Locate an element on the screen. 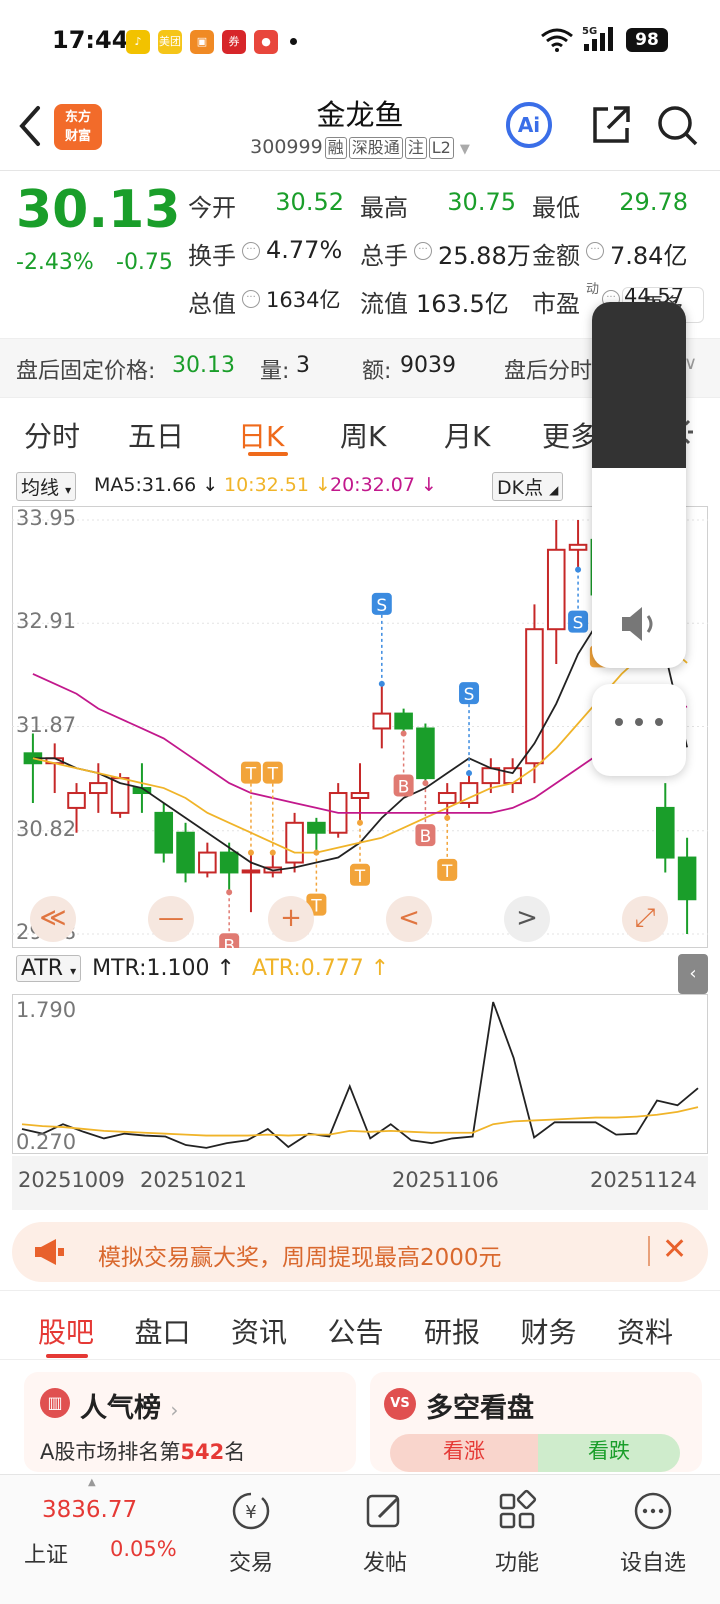 The image size is (720, 1604). atr-axis-bottom: 0.270 is located at coordinates (46, 1142).